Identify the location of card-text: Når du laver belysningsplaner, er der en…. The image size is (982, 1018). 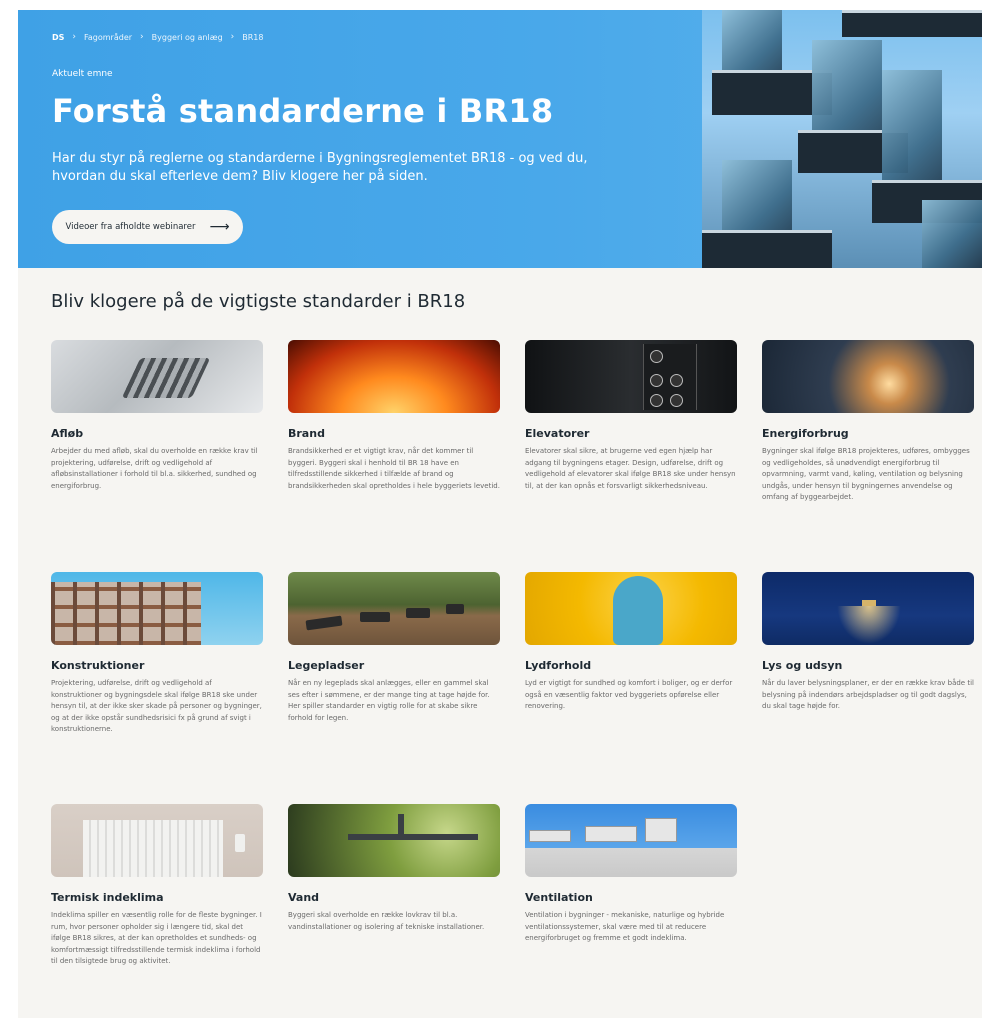
(868, 694).